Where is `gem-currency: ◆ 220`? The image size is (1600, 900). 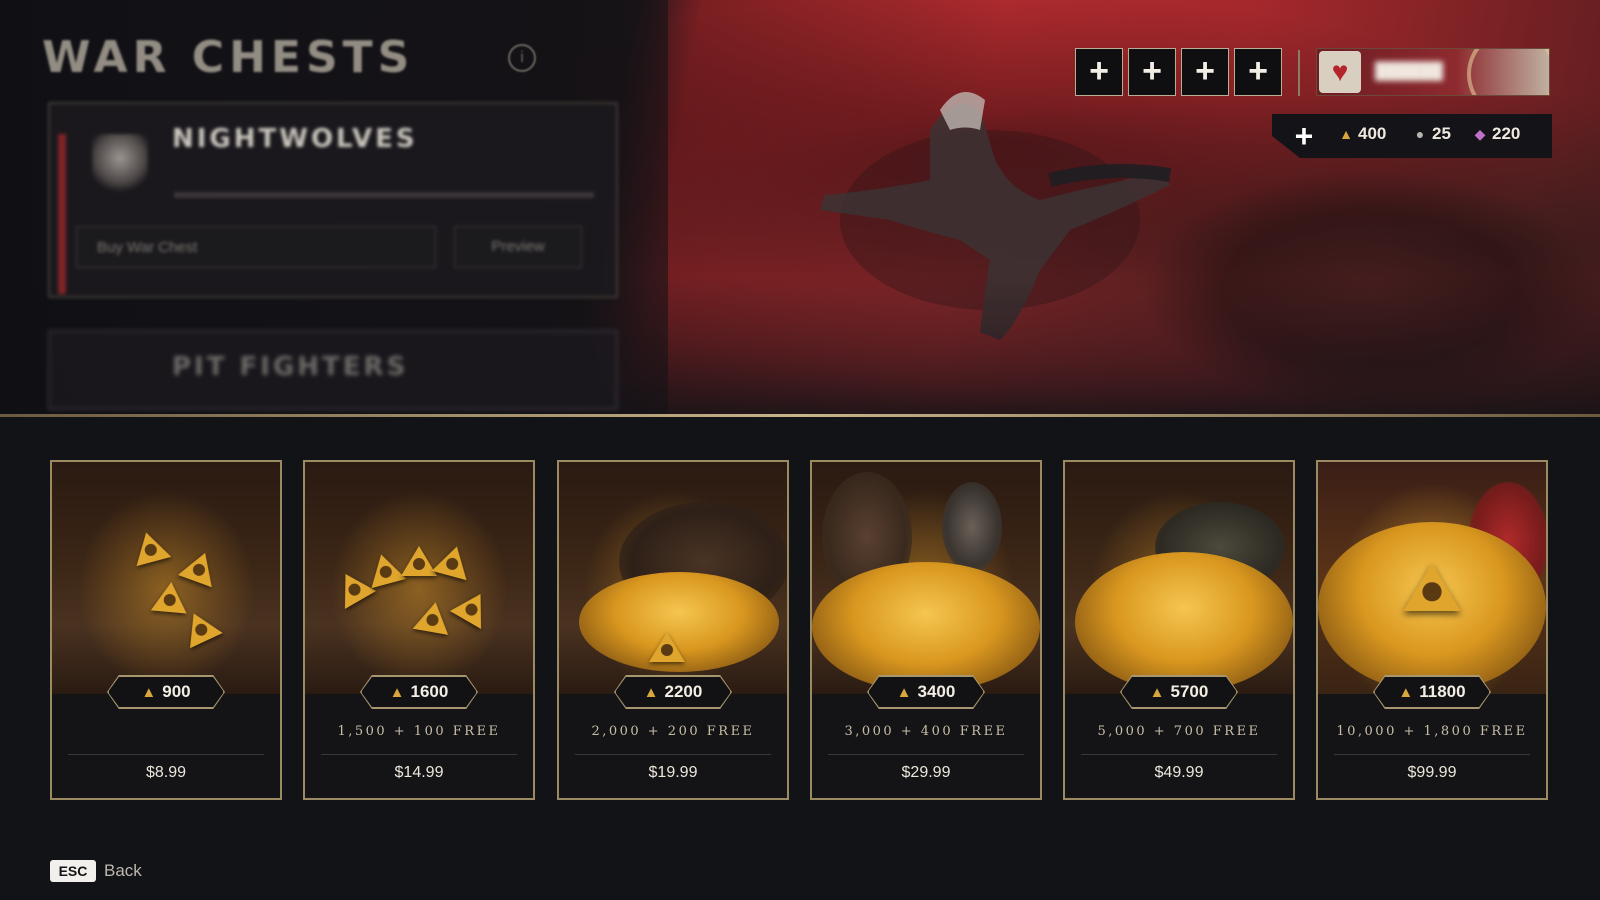 gem-currency: ◆ 220 is located at coordinates (1496, 134).